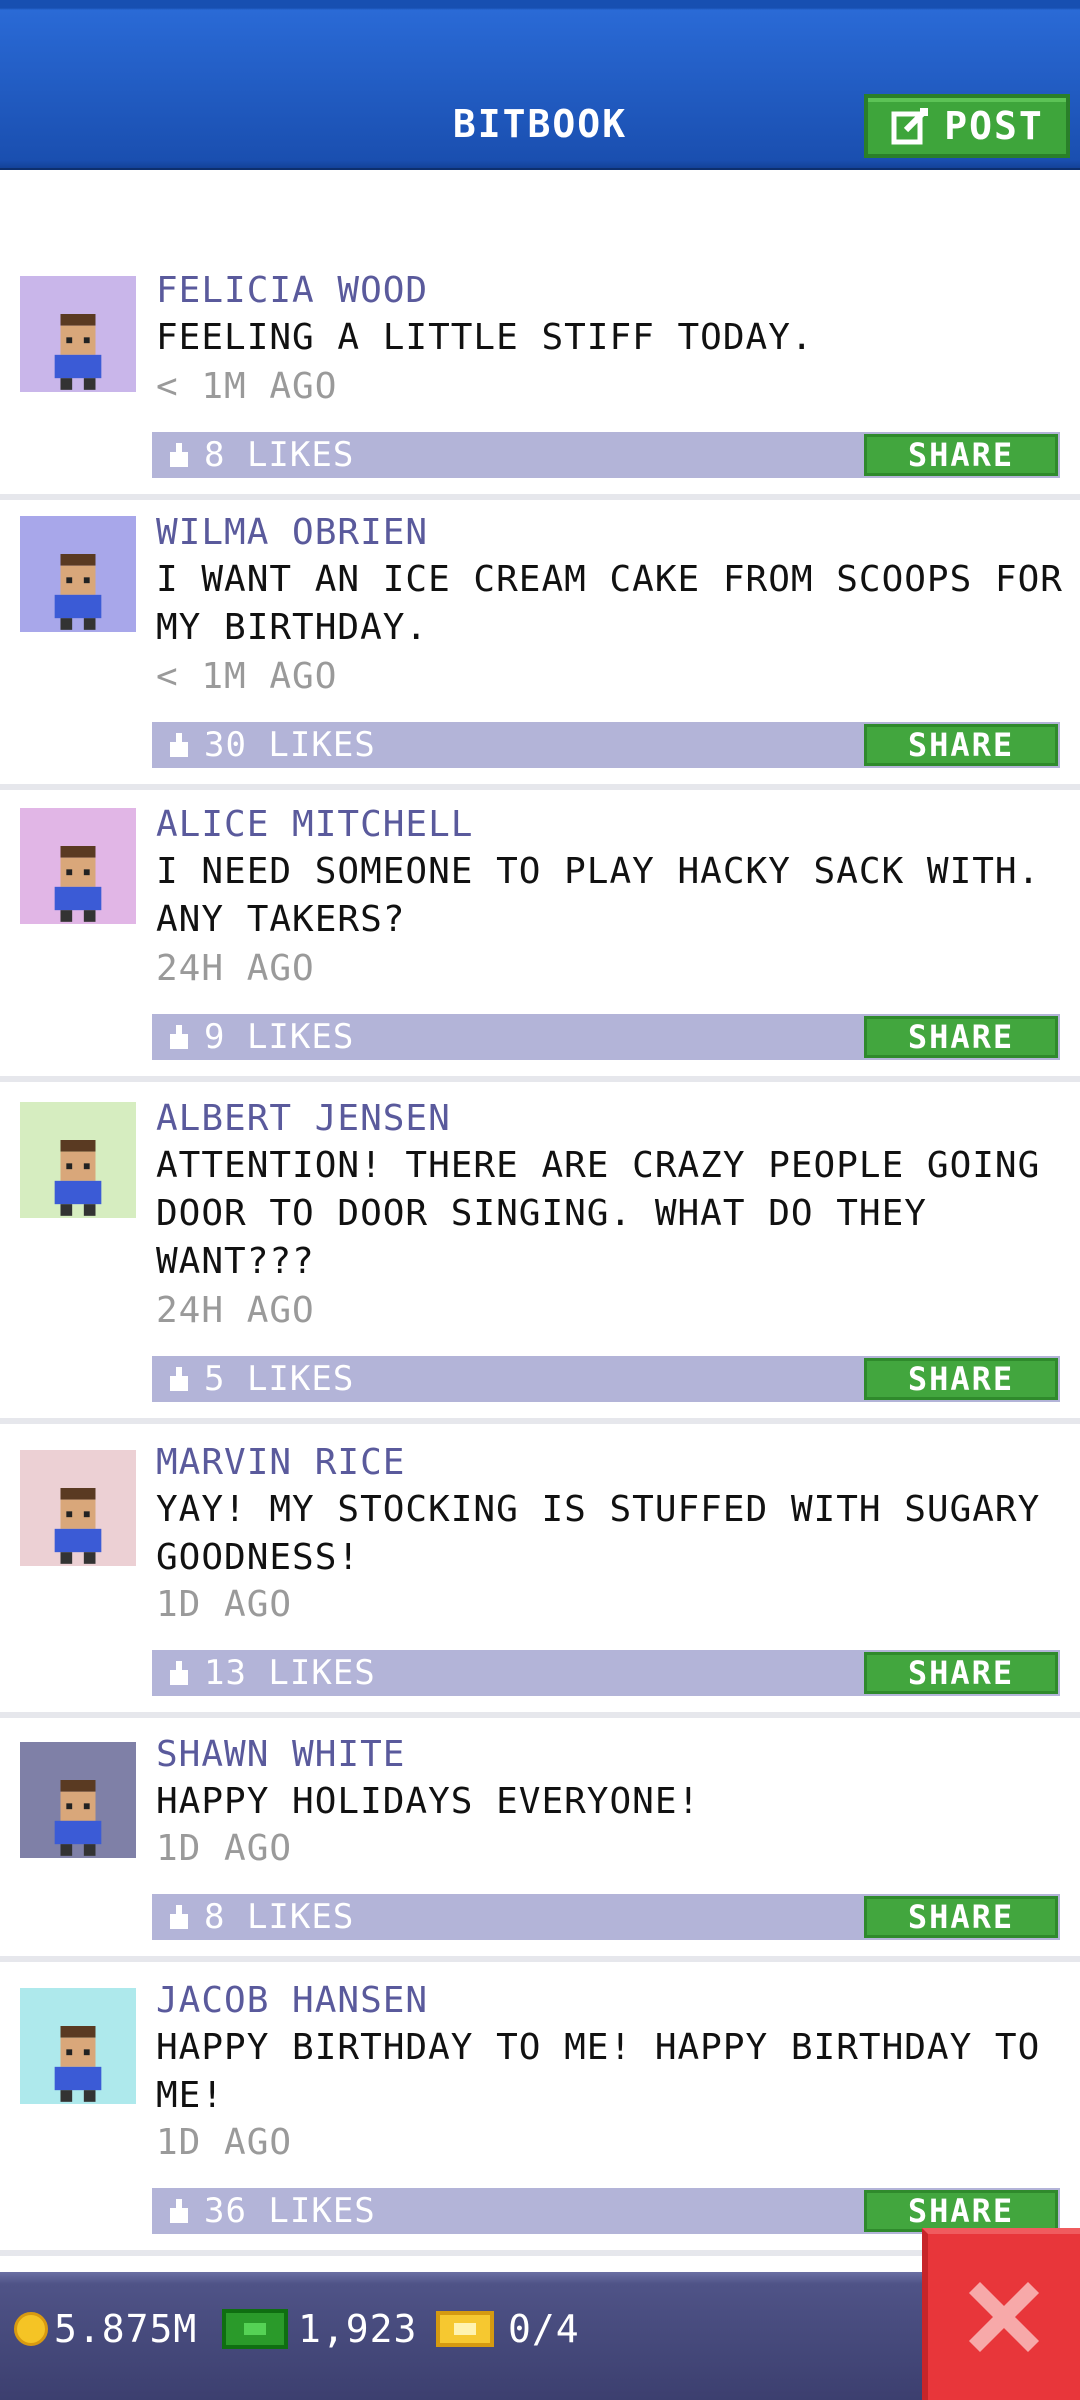 Image resolution: width=1080 pixels, height=2400 pixels. Describe the element at coordinates (315, 824) in the screenshot. I see `post-author: ALICE MITCHELL` at that location.